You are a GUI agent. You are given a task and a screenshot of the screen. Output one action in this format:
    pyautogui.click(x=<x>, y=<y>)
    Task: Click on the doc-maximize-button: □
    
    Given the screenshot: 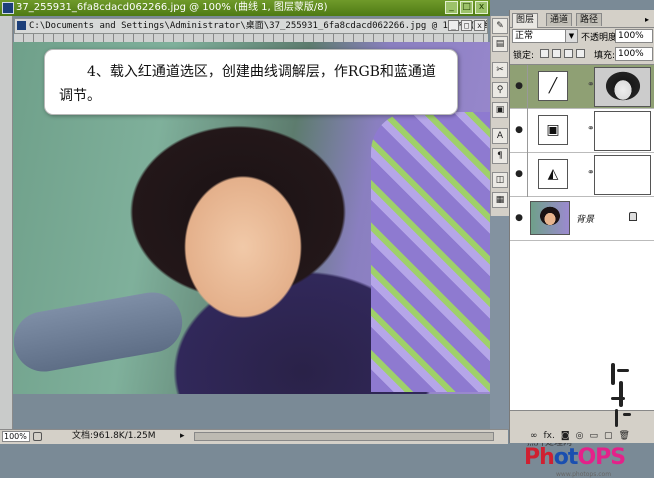 What is the action you would take?
    pyautogui.click(x=466, y=25)
    